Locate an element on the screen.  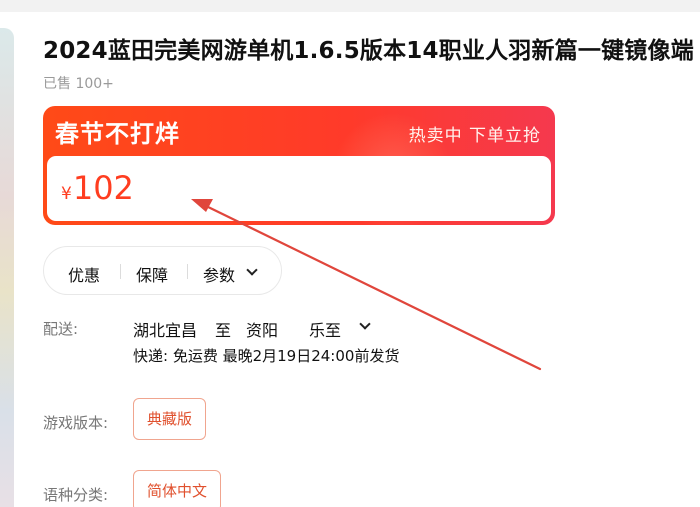
price: ¥102 is located at coordinates (97, 188).